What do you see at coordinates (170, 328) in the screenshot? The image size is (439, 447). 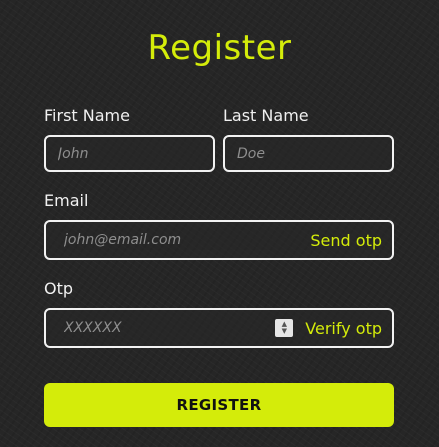 I see `otp-input` at bounding box center [170, 328].